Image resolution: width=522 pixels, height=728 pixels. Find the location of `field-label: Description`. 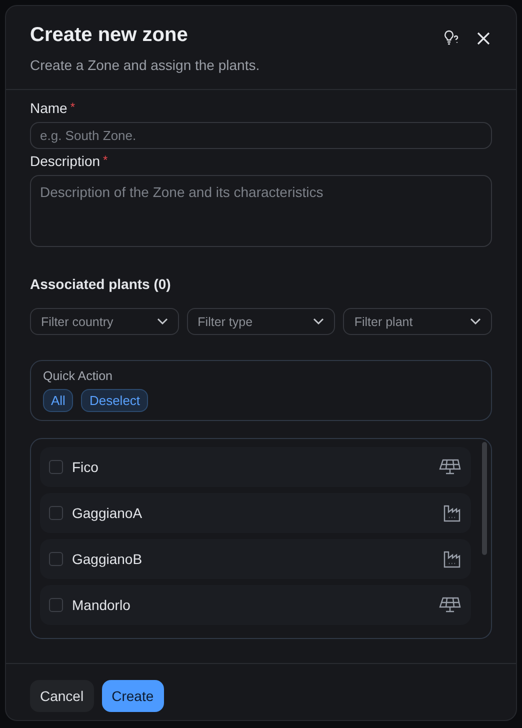

field-label: Description is located at coordinates (65, 161).